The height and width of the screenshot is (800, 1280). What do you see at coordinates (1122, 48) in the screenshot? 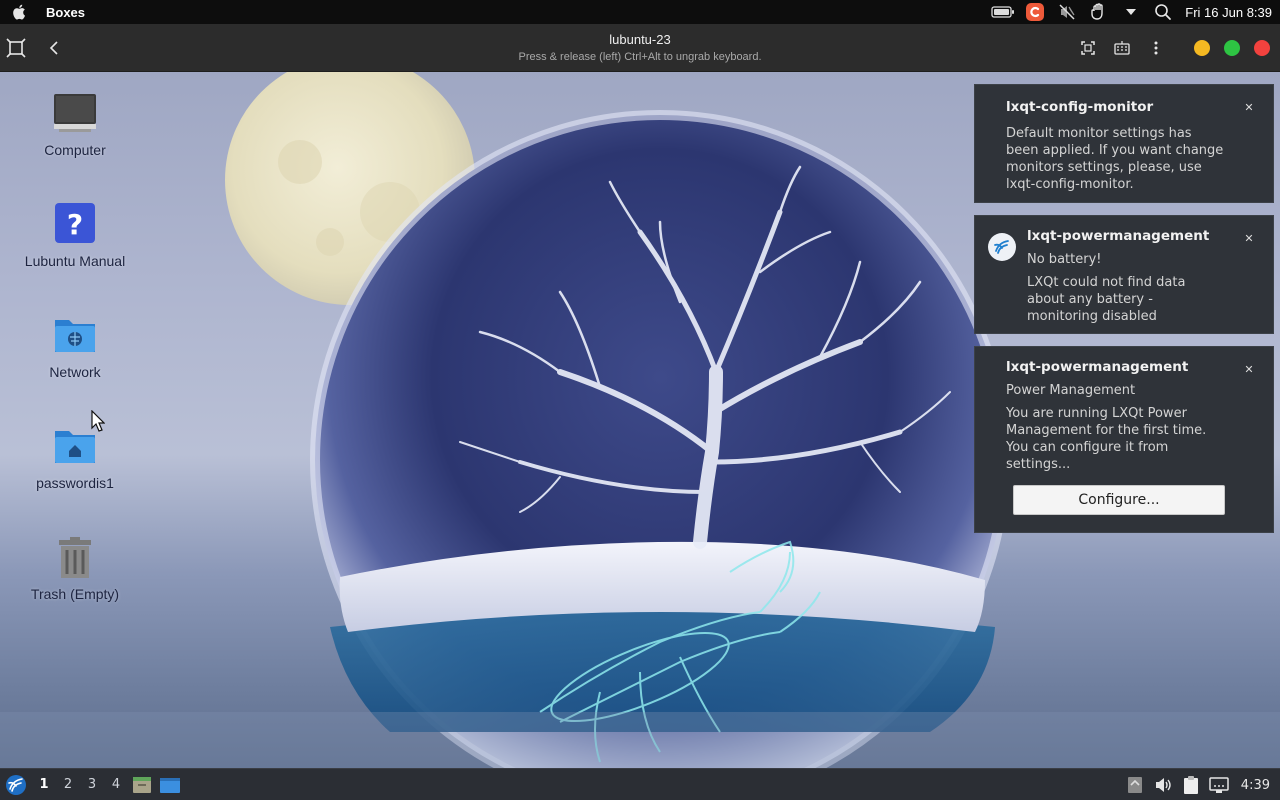
I see `keyboard-icon` at bounding box center [1122, 48].